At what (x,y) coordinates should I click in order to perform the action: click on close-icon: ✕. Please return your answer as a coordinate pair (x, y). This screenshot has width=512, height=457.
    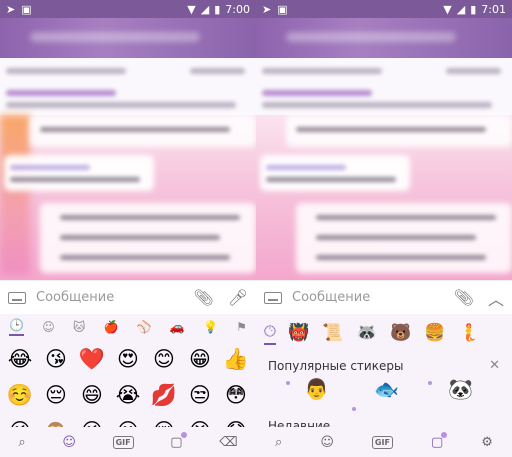
    Looking at the image, I should click on (494, 365).